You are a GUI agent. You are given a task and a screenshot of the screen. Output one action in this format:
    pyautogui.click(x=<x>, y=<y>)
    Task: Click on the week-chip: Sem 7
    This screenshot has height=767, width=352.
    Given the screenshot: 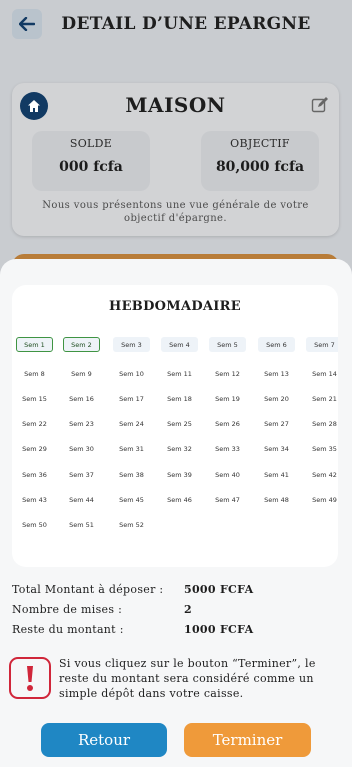 What is the action you would take?
    pyautogui.click(x=322, y=344)
    